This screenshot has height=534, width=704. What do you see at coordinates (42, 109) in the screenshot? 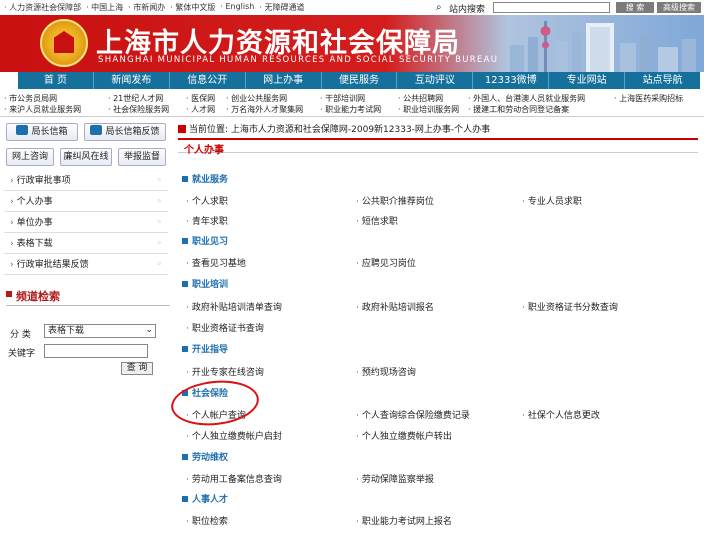
I see `related-link: · 来沪人员就业服务网` at bounding box center [42, 109].